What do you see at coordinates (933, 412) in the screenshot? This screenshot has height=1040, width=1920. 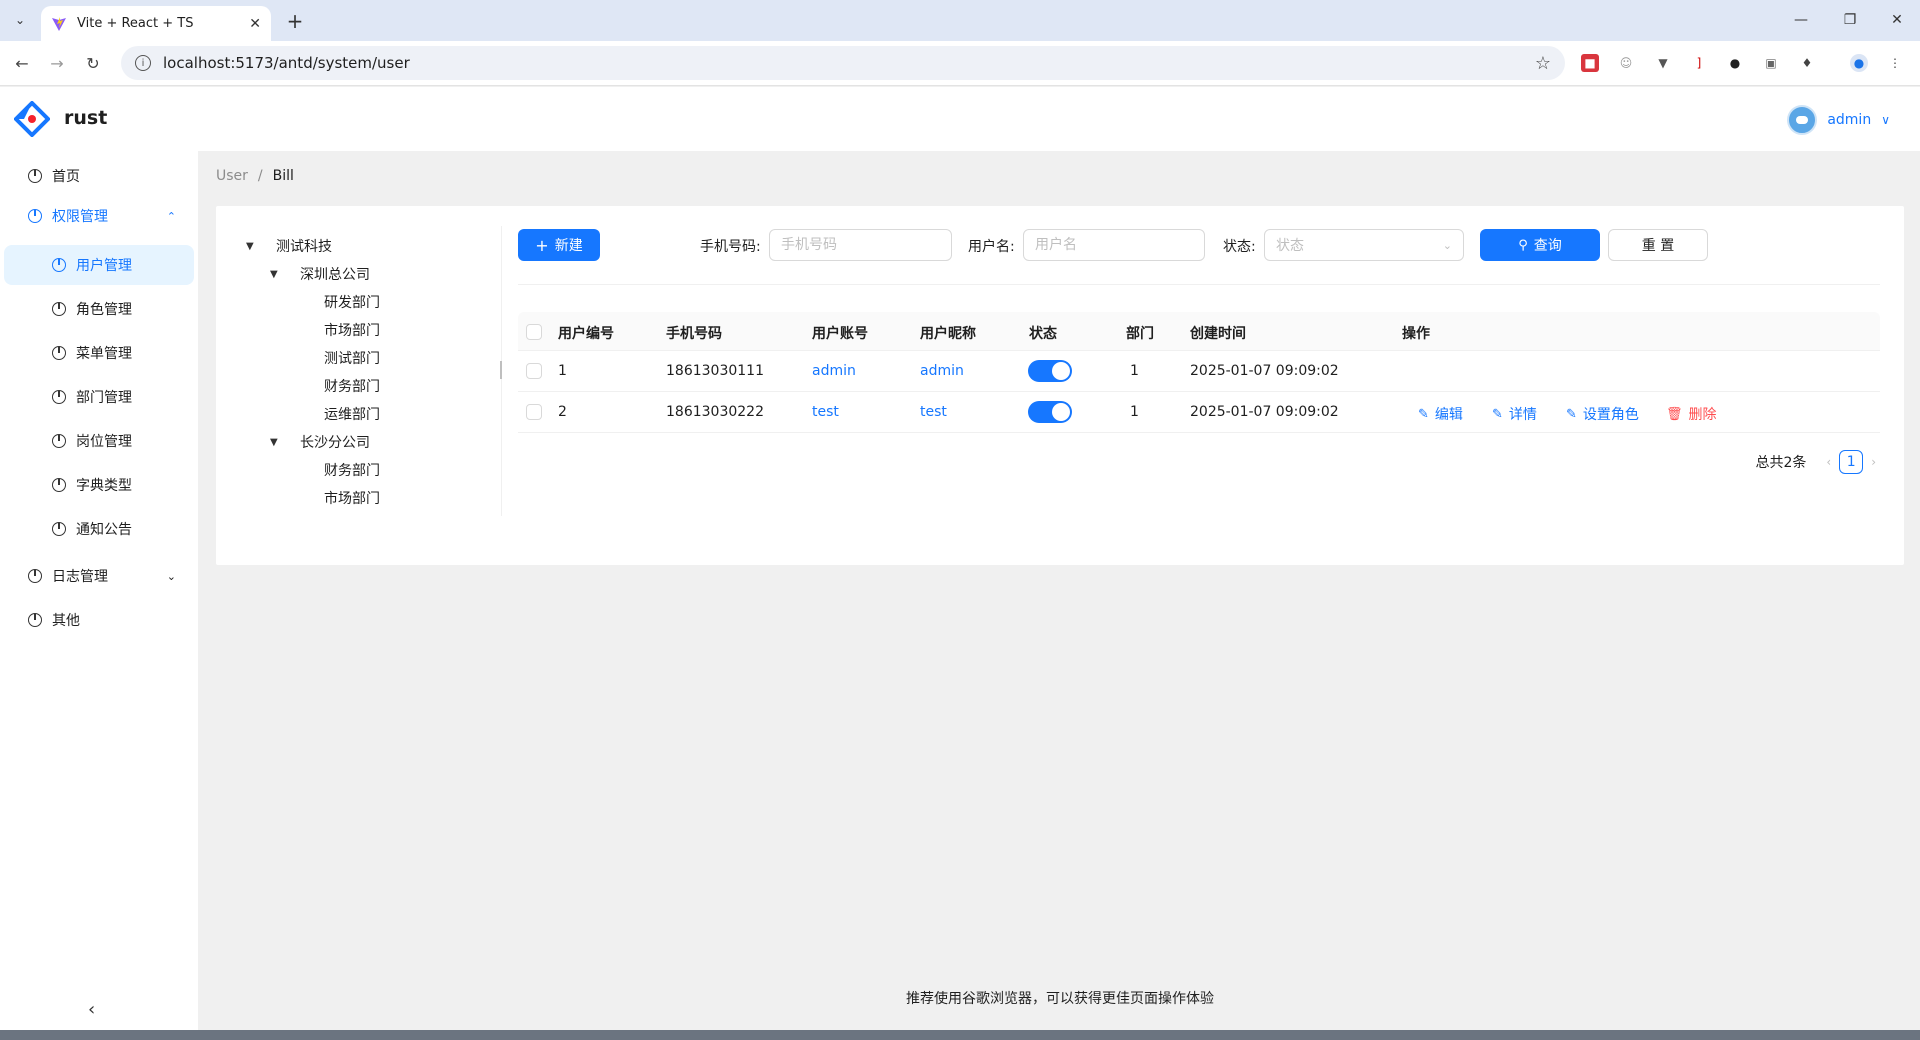 I see `cell-nickname-link: test` at bounding box center [933, 412].